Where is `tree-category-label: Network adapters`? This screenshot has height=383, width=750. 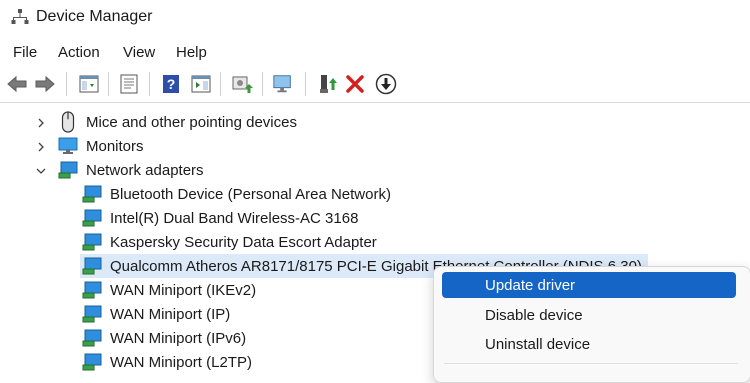 tree-category-label: Network adapters is located at coordinates (145, 170).